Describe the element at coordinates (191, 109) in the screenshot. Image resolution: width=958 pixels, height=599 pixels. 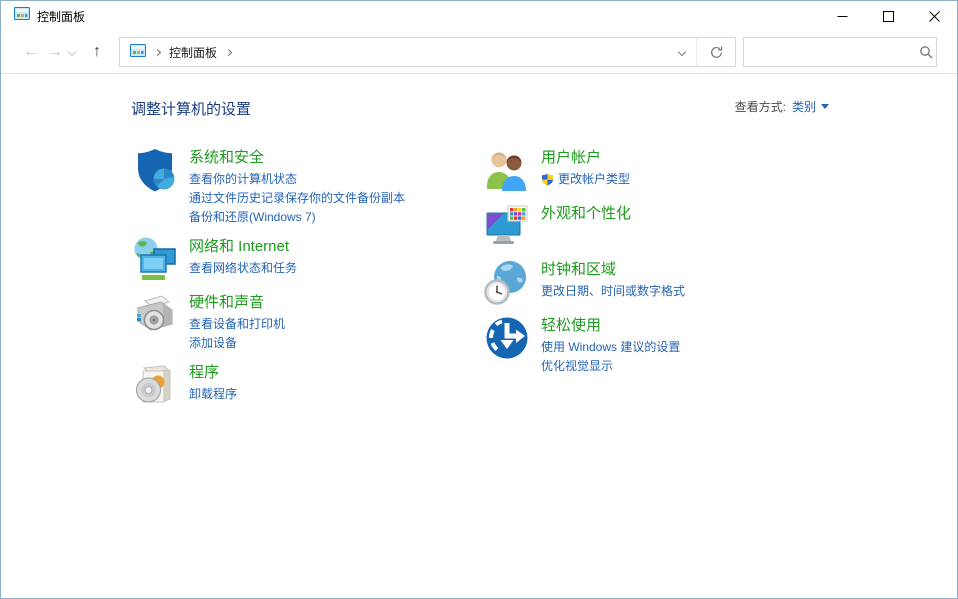
I see `page-title: 调整计算机的设置` at that location.